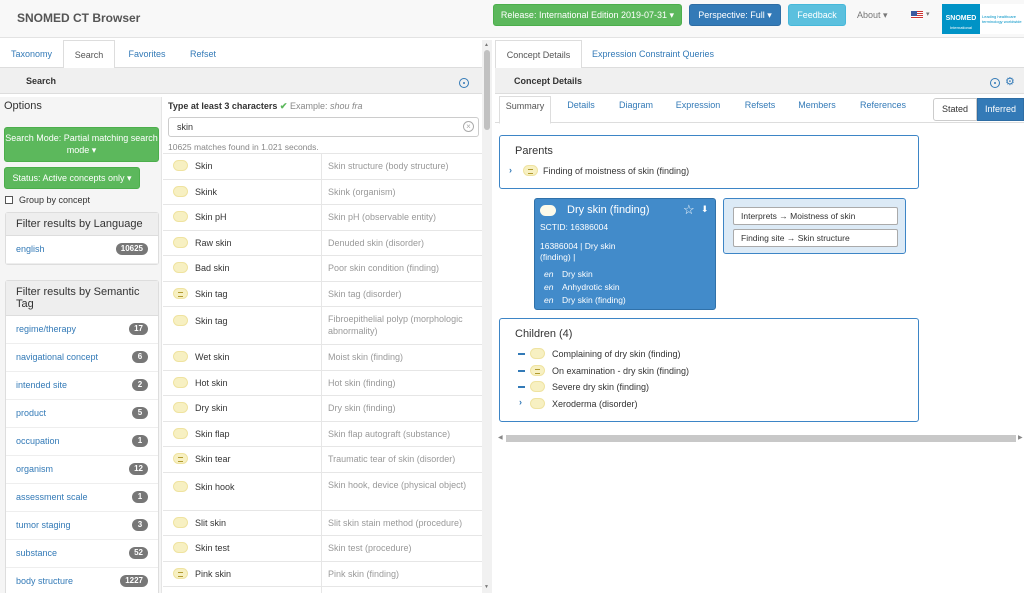 This screenshot has width=1024, height=593. What do you see at coordinates (31, 413) in the screenshot?
I see `filter-label: product` at bounding box center [31, 413].